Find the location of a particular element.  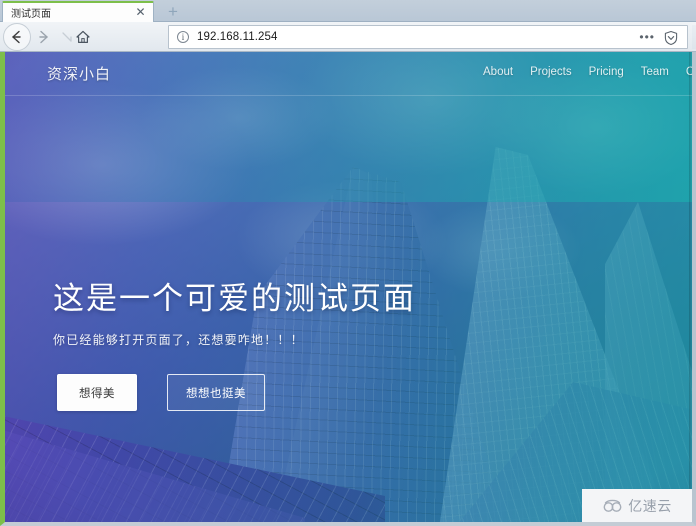

nav-item-projects: Projects is located at coordinates (551, 72).